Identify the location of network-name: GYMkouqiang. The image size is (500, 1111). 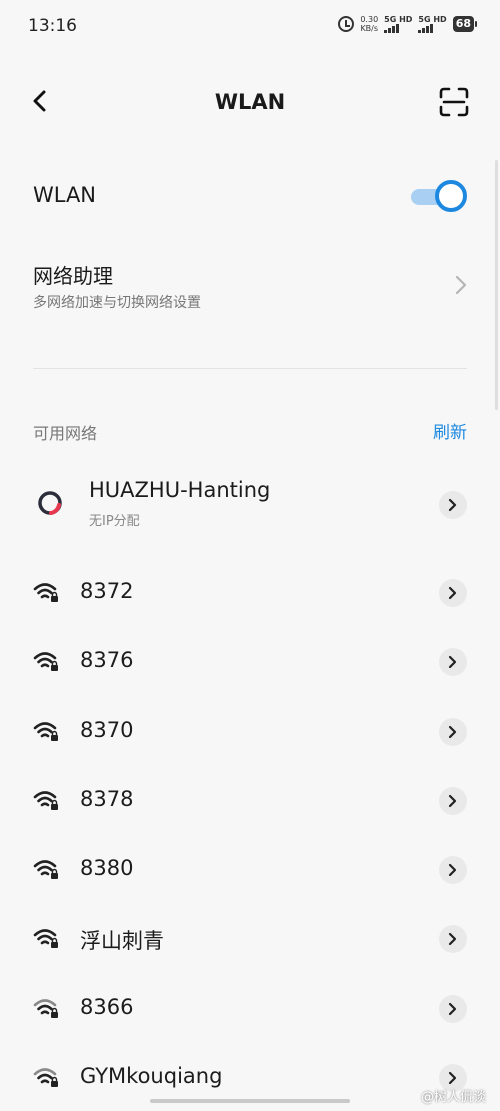
(151, 1076).